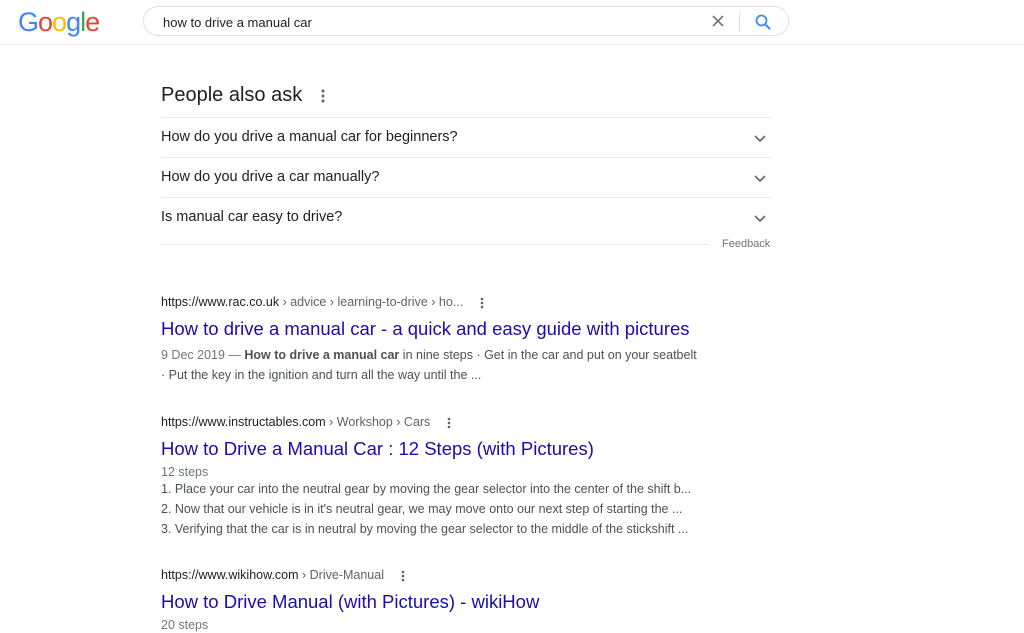  Describe the element at coordinates (466, 217) in the screenshot. I see `paa-question: Is manual car easy to drive?` at that location.